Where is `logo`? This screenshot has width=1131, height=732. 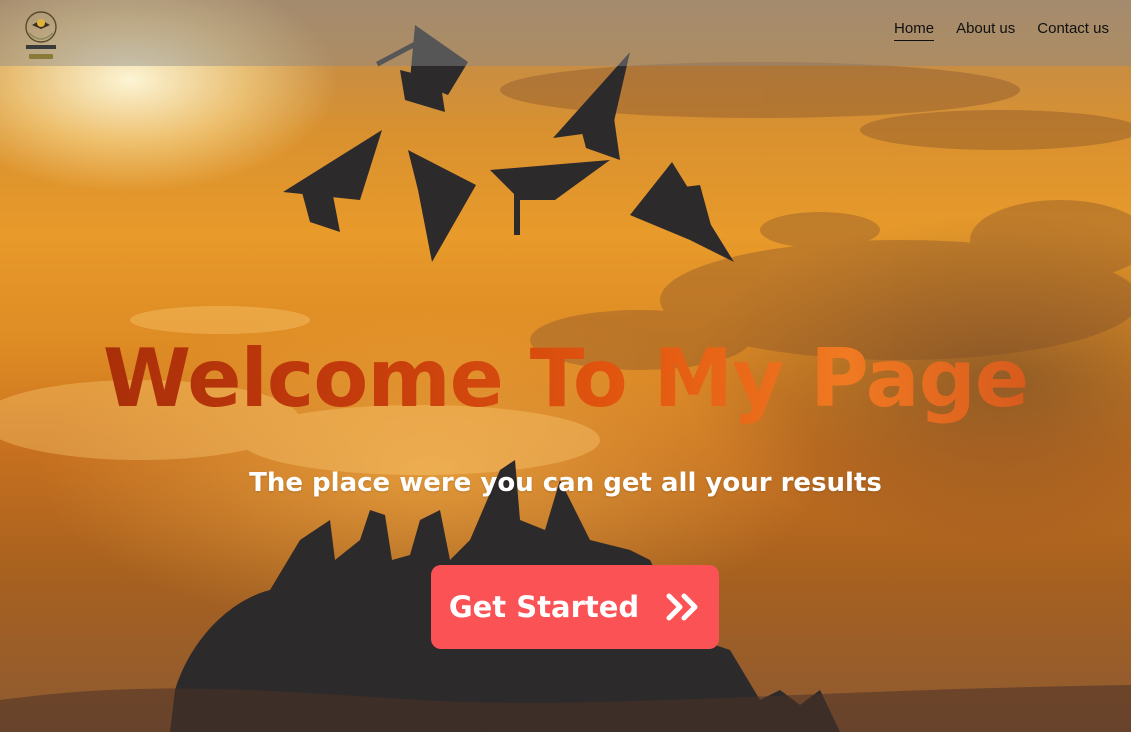
logo is located at coordinates (41, 35).